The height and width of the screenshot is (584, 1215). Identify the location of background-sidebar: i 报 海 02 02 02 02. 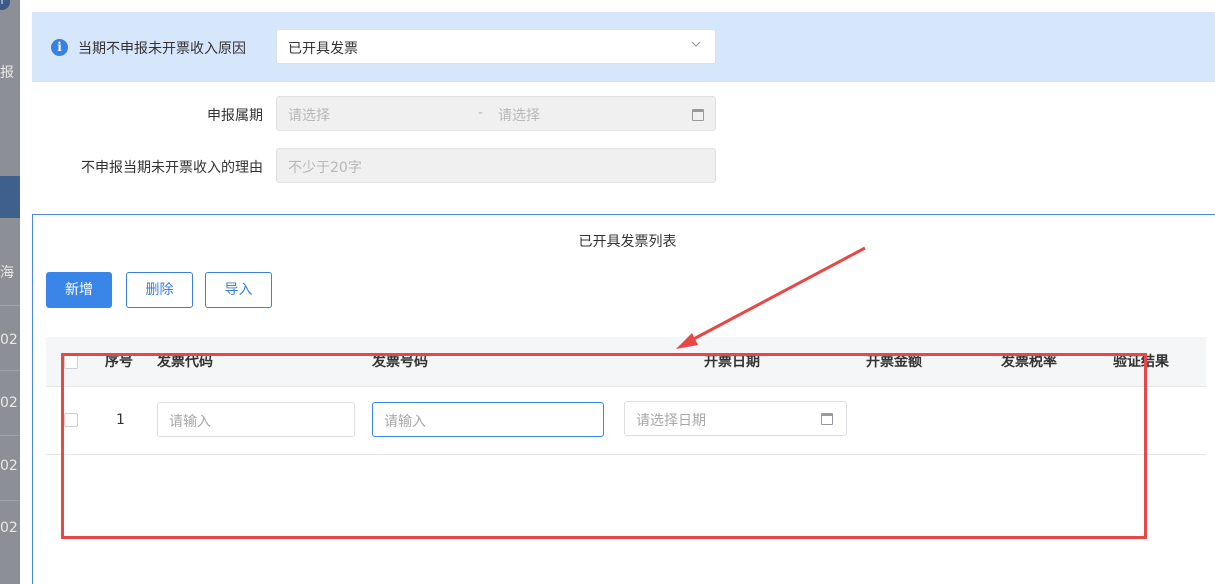
(10, 292).